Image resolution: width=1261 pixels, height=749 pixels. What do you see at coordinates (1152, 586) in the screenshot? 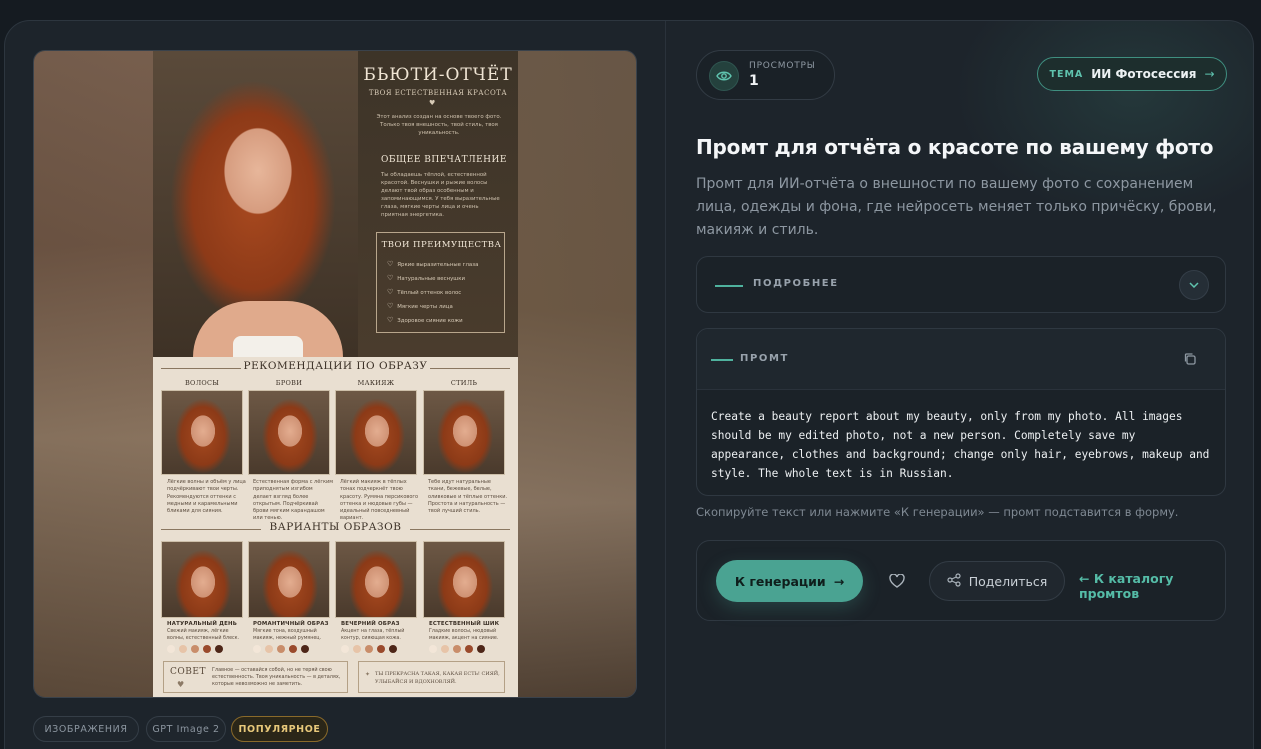
I see `back-to-catalog-link: ← К каталогу промтов` at bounding box center [1152, 586].